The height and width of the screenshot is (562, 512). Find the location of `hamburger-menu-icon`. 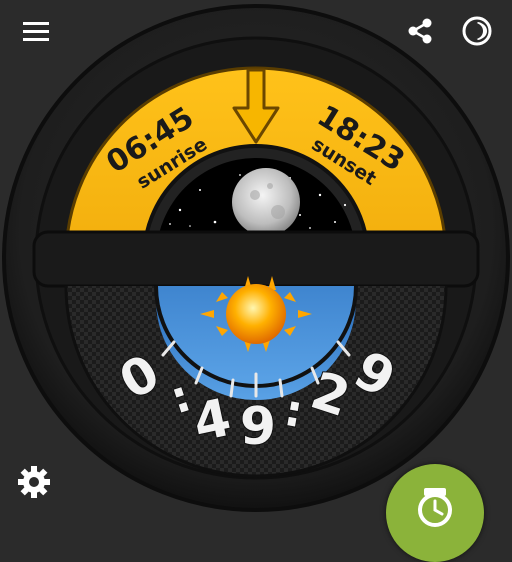

hamburger-menu-icon is located at coordinates (36, 31).